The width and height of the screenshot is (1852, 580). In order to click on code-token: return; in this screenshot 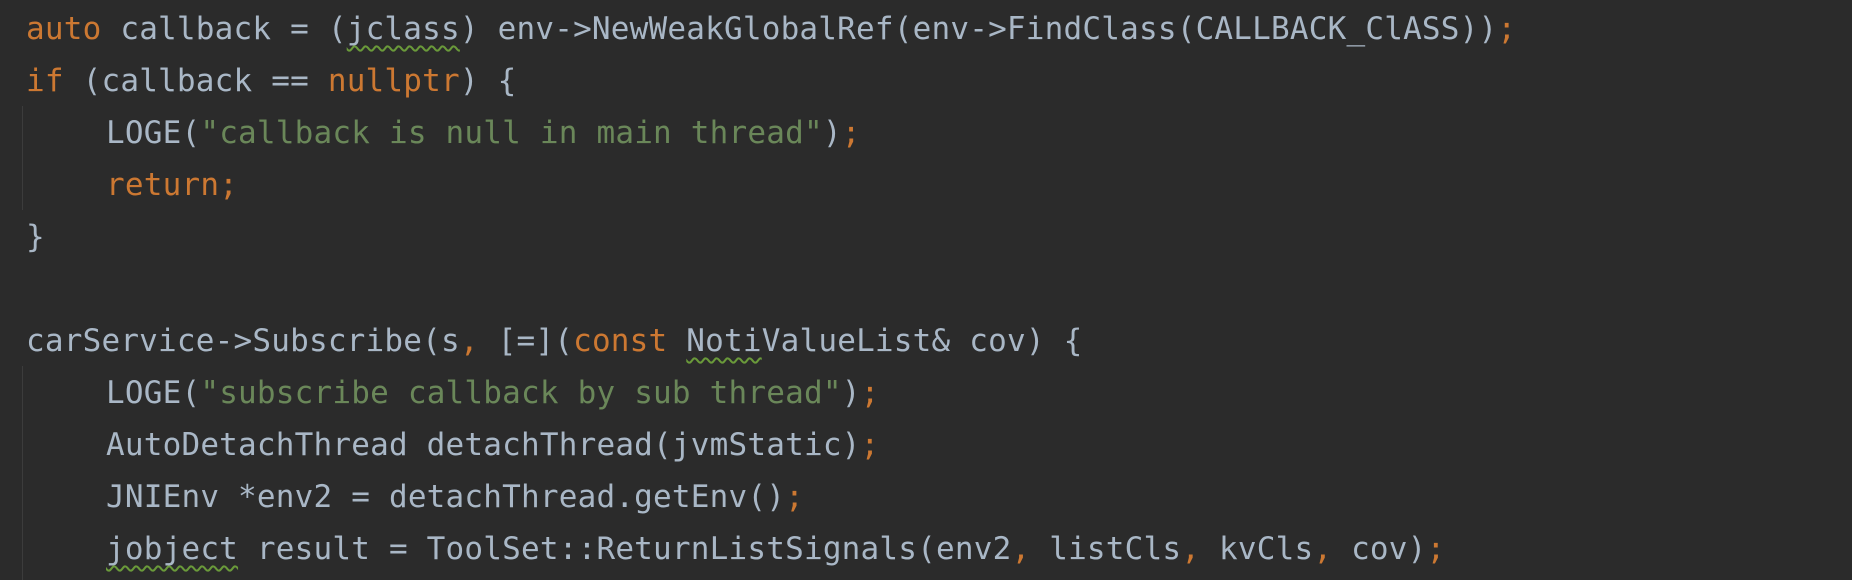, I will do `click(172, 185)`.